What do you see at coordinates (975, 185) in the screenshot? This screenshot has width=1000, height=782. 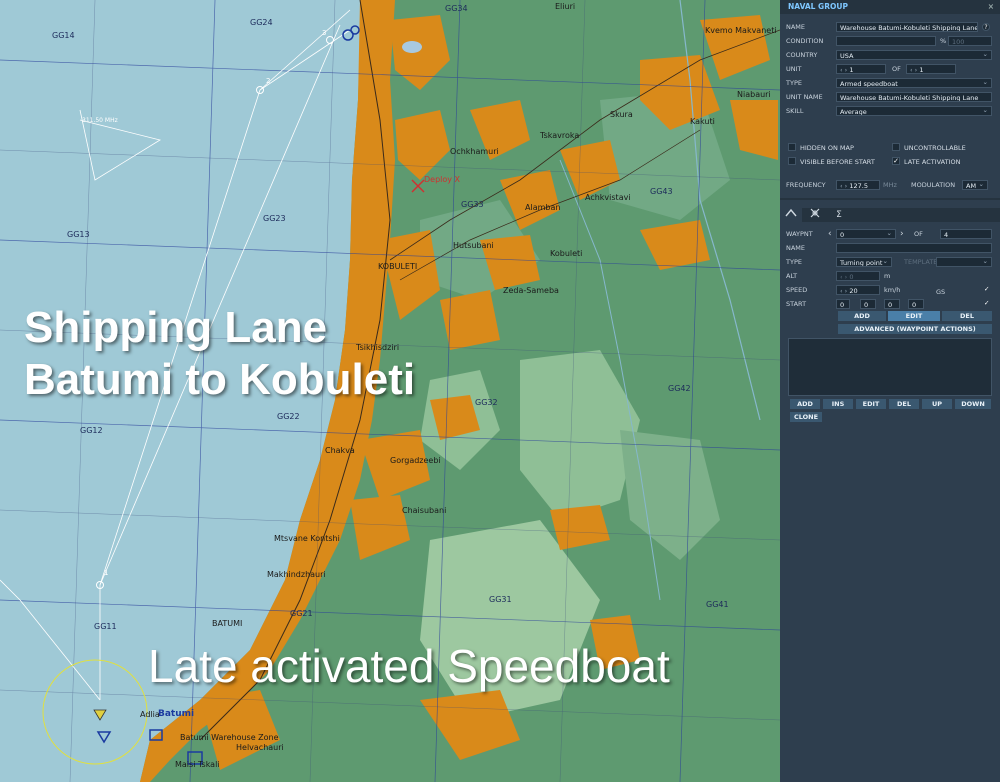 I see `modulation-select: AM` at bounding box center [975, 185].